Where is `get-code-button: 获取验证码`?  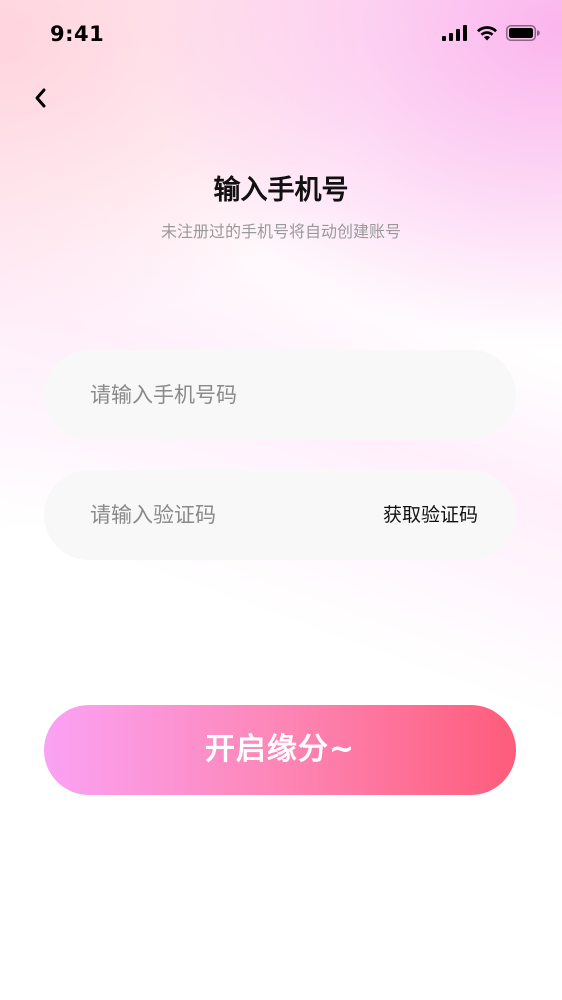 get-code-button: 获取验证码 is located at coordinates (430, 515).